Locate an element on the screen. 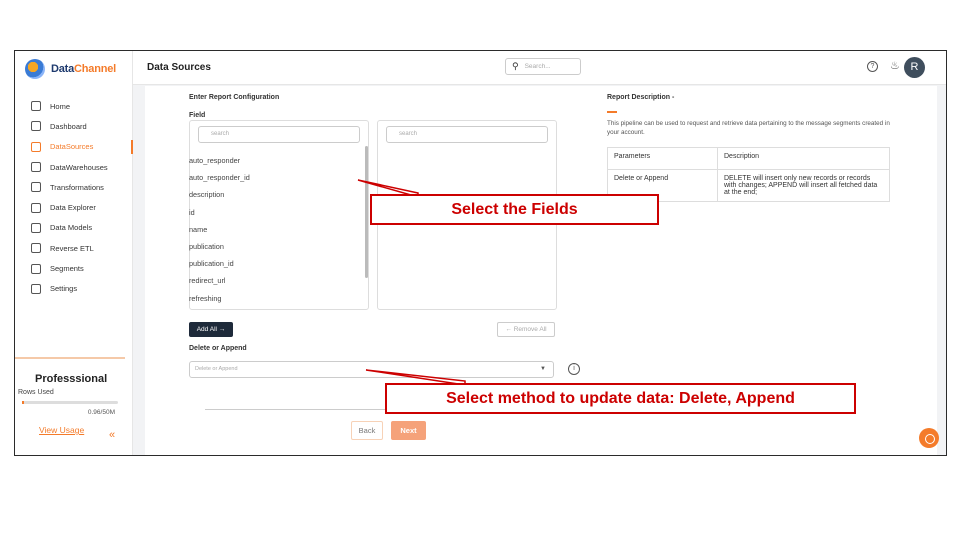 This screenshot has height=540, width=960. sidebar-item-label: Settings is located at coordinates (64, 289).